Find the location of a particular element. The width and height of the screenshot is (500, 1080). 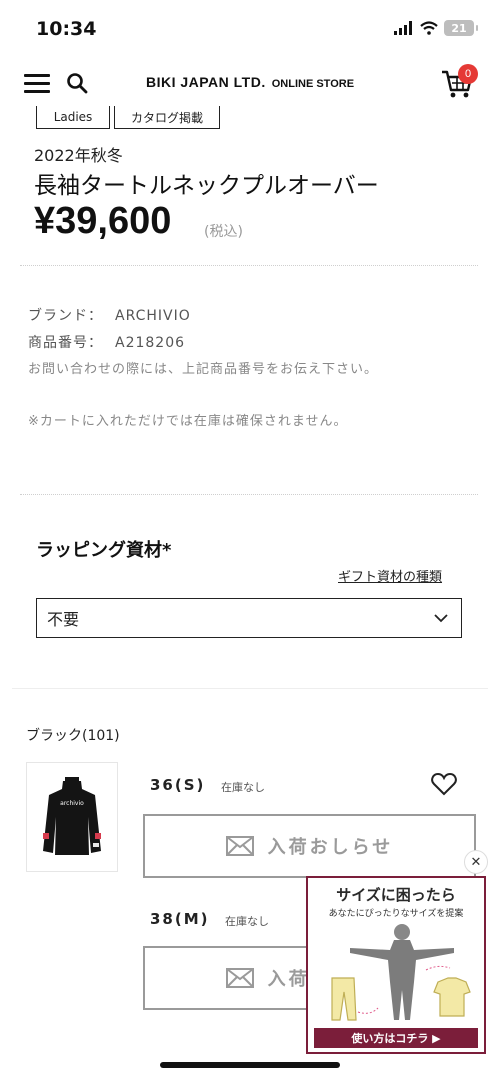

sku-row: 商品番号： A218206 is located at coordinates (106, 342).